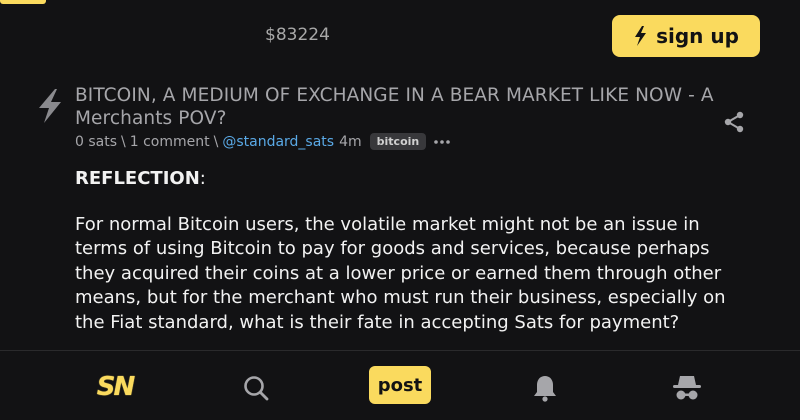  What do you see at coordinates (442, 142) in the screenshot?
I see `more-icon` at bounding box center [442, 142].